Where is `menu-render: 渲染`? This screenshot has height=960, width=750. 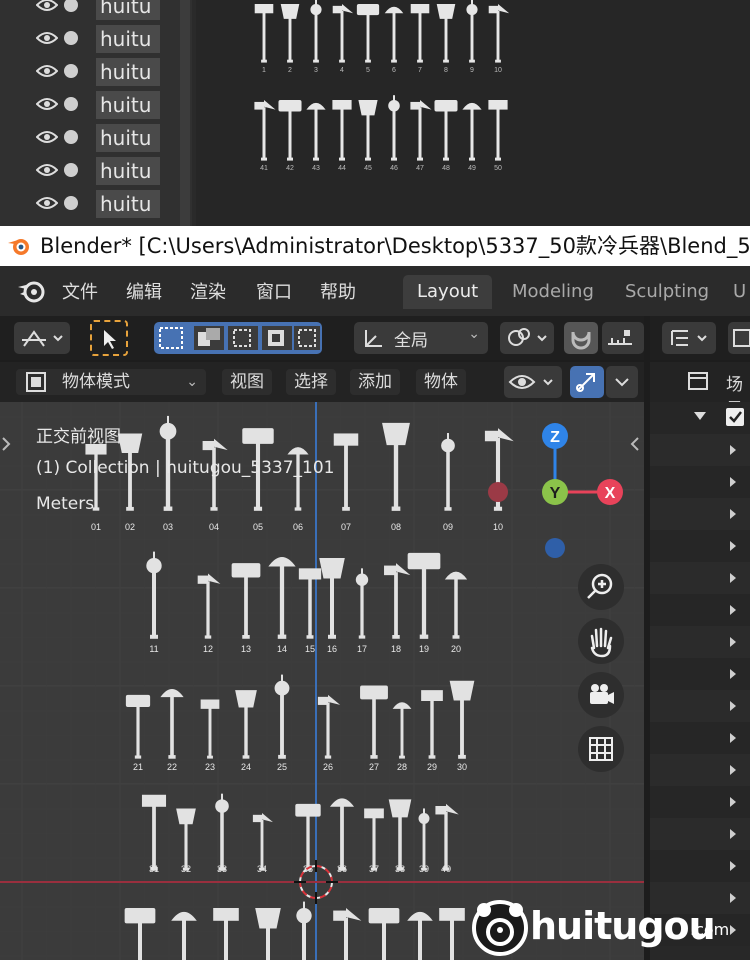
menu-render: 渲染 is located at coordinates (208, 291).